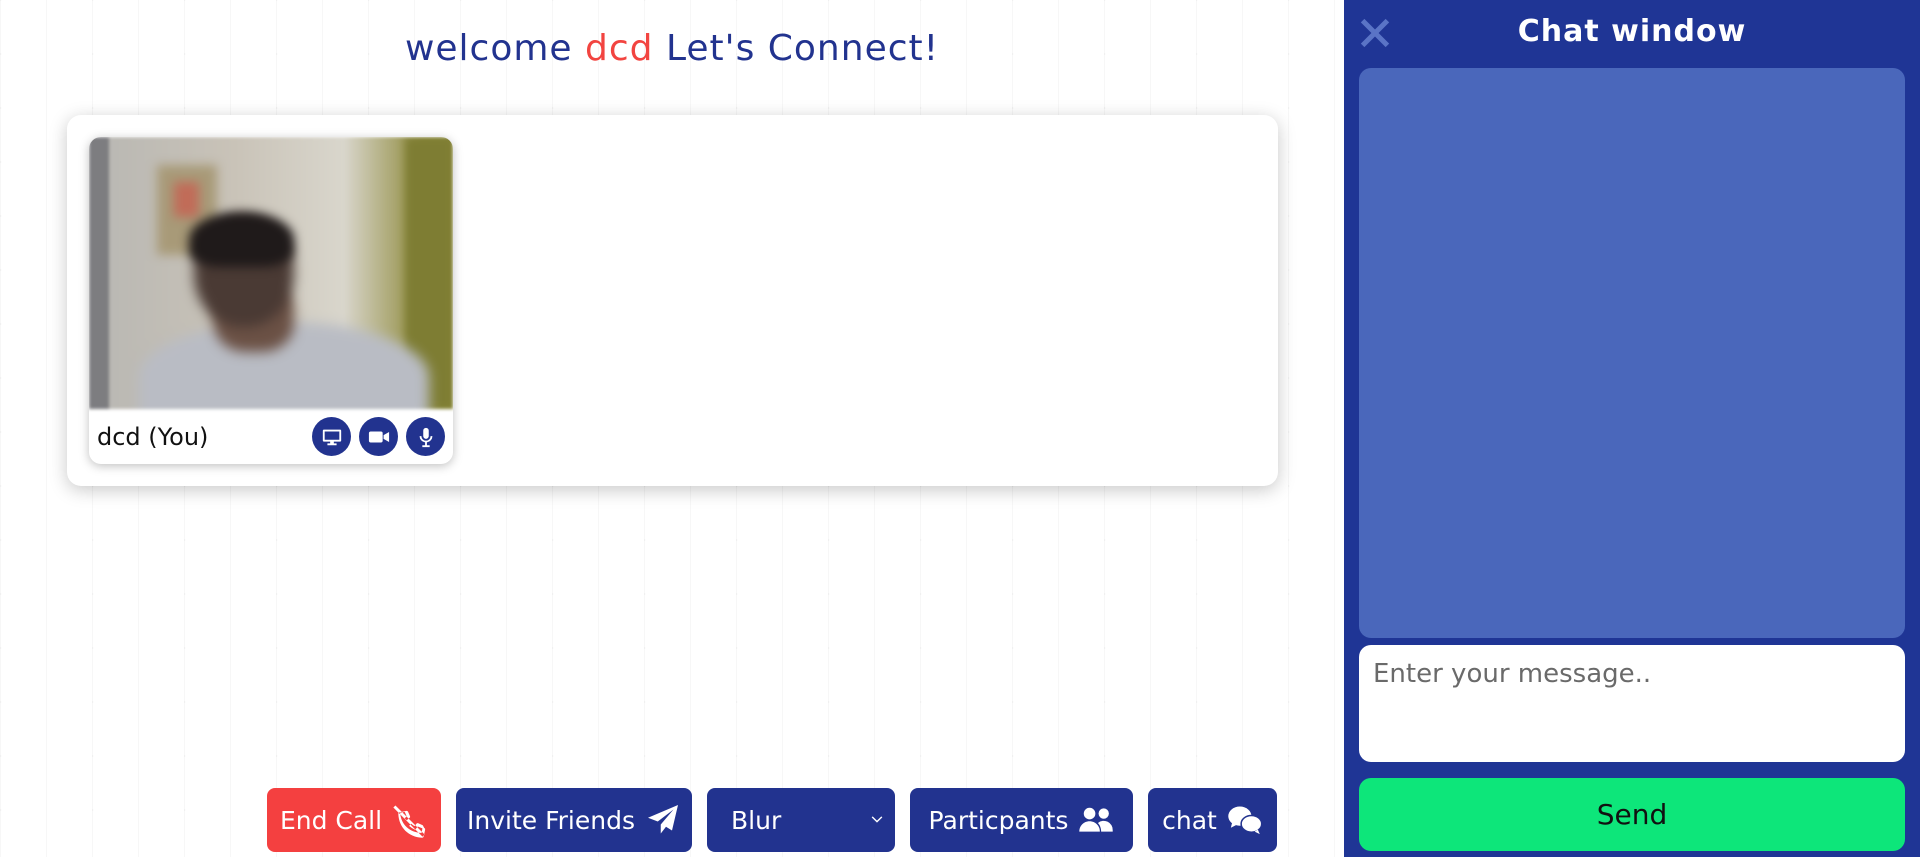 This screenshot has width=1920, height=857. What do you see at coordinates (877, 819) in the screenshot?
I see `chevron-down-icon` at bounding box center [877, 819].